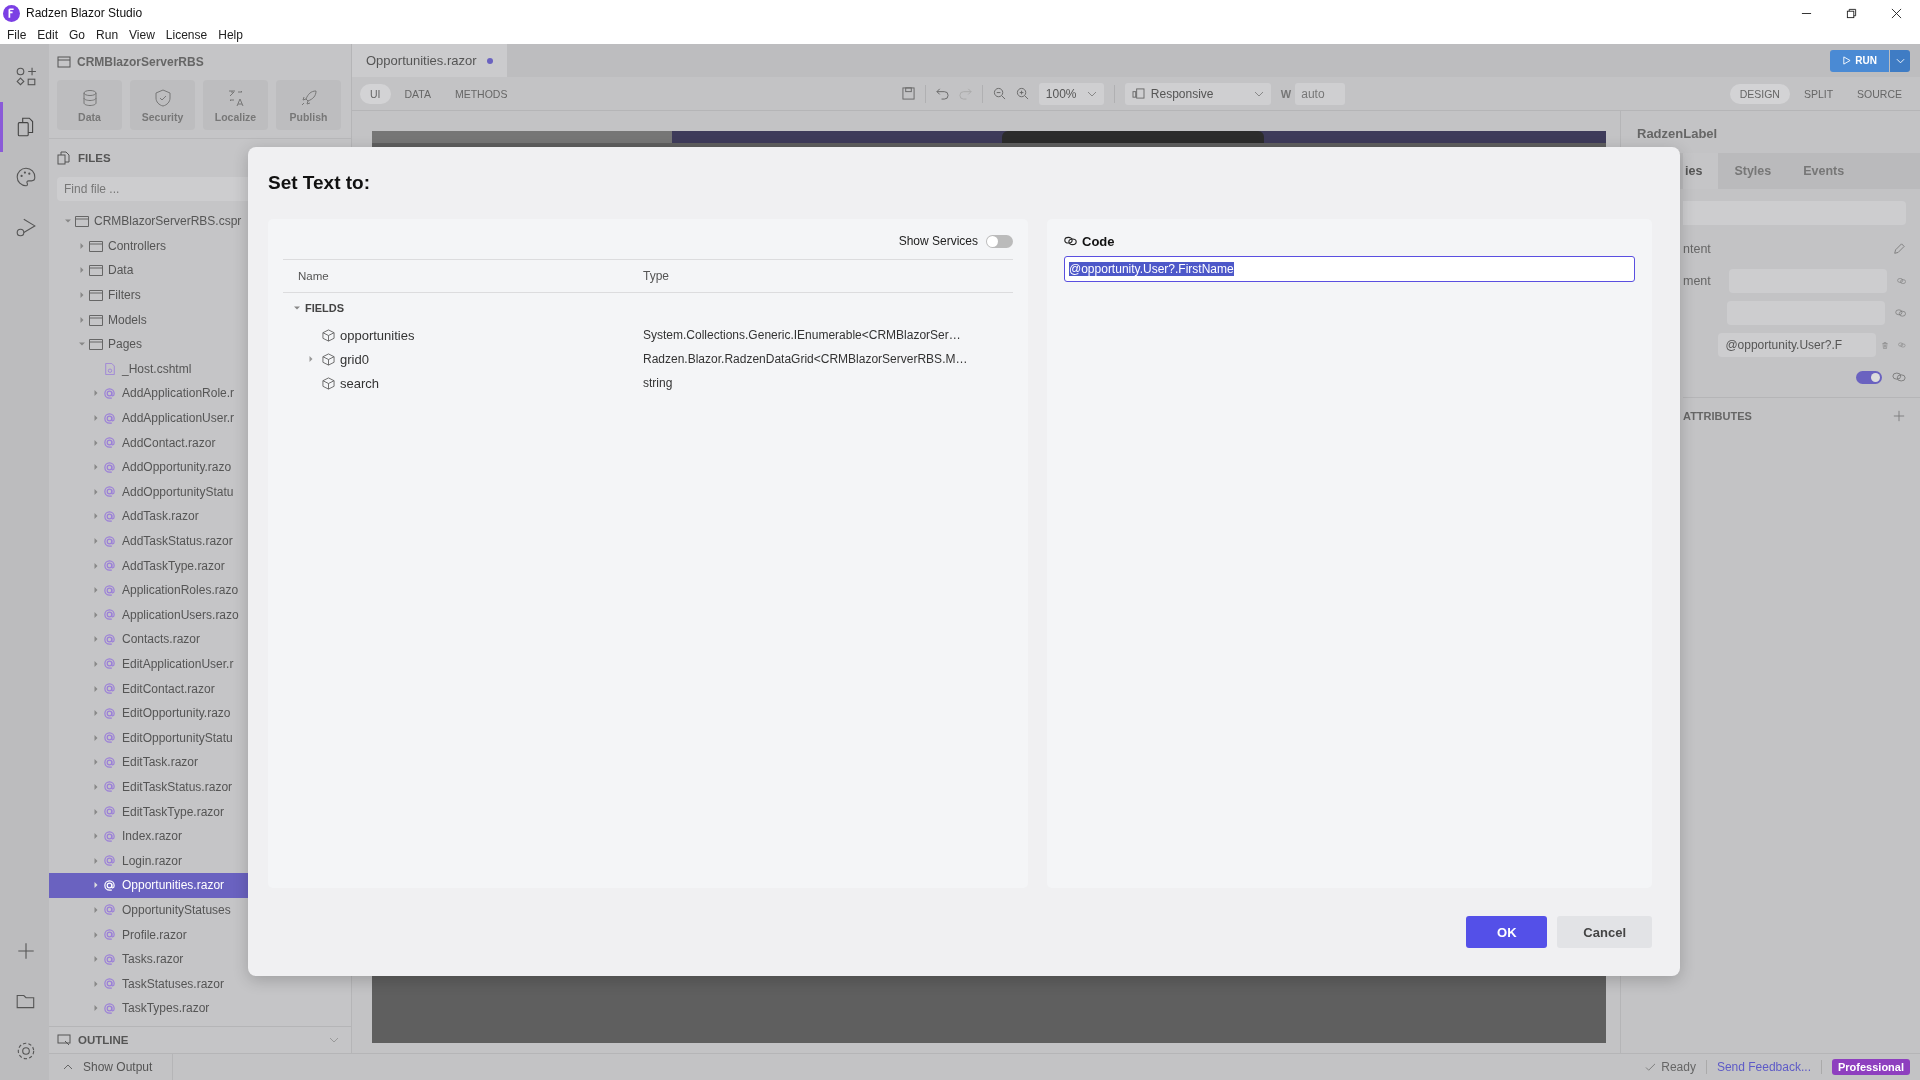  Describe the element at coordinates (200, 836) in the screenshot. I see `tree-item: Index.razor` at that location.